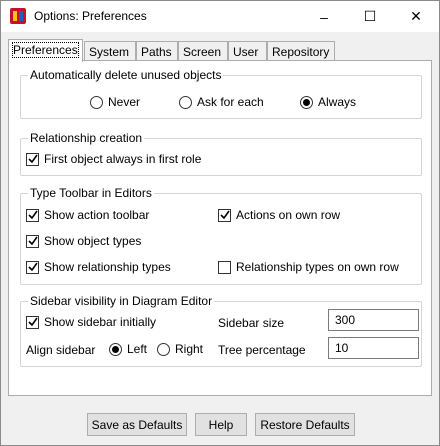  I want to click on close-icon: ✕, so click(416, 16).